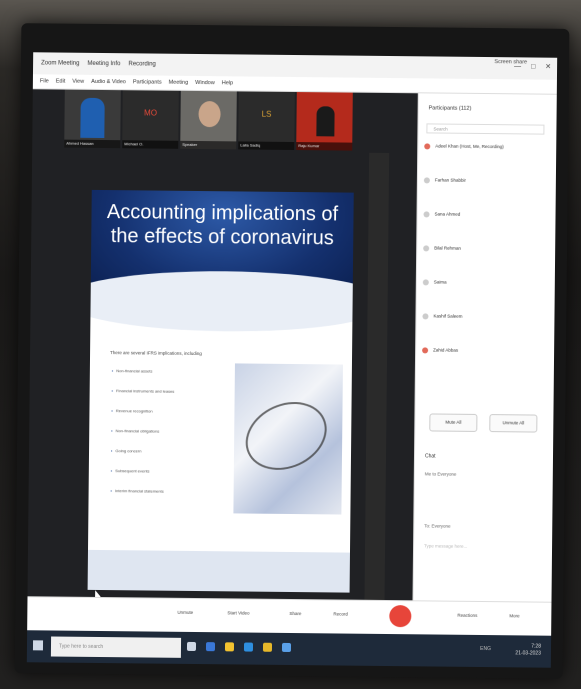  Describe the element at coordinates (266, 146) in the screenshot. I see `tile-name: Laila Sadiq` at that location.